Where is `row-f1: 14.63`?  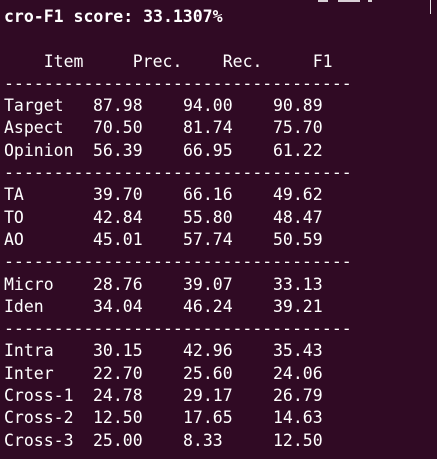
row-f1: 14.63 is located at coordinates (298, 418).